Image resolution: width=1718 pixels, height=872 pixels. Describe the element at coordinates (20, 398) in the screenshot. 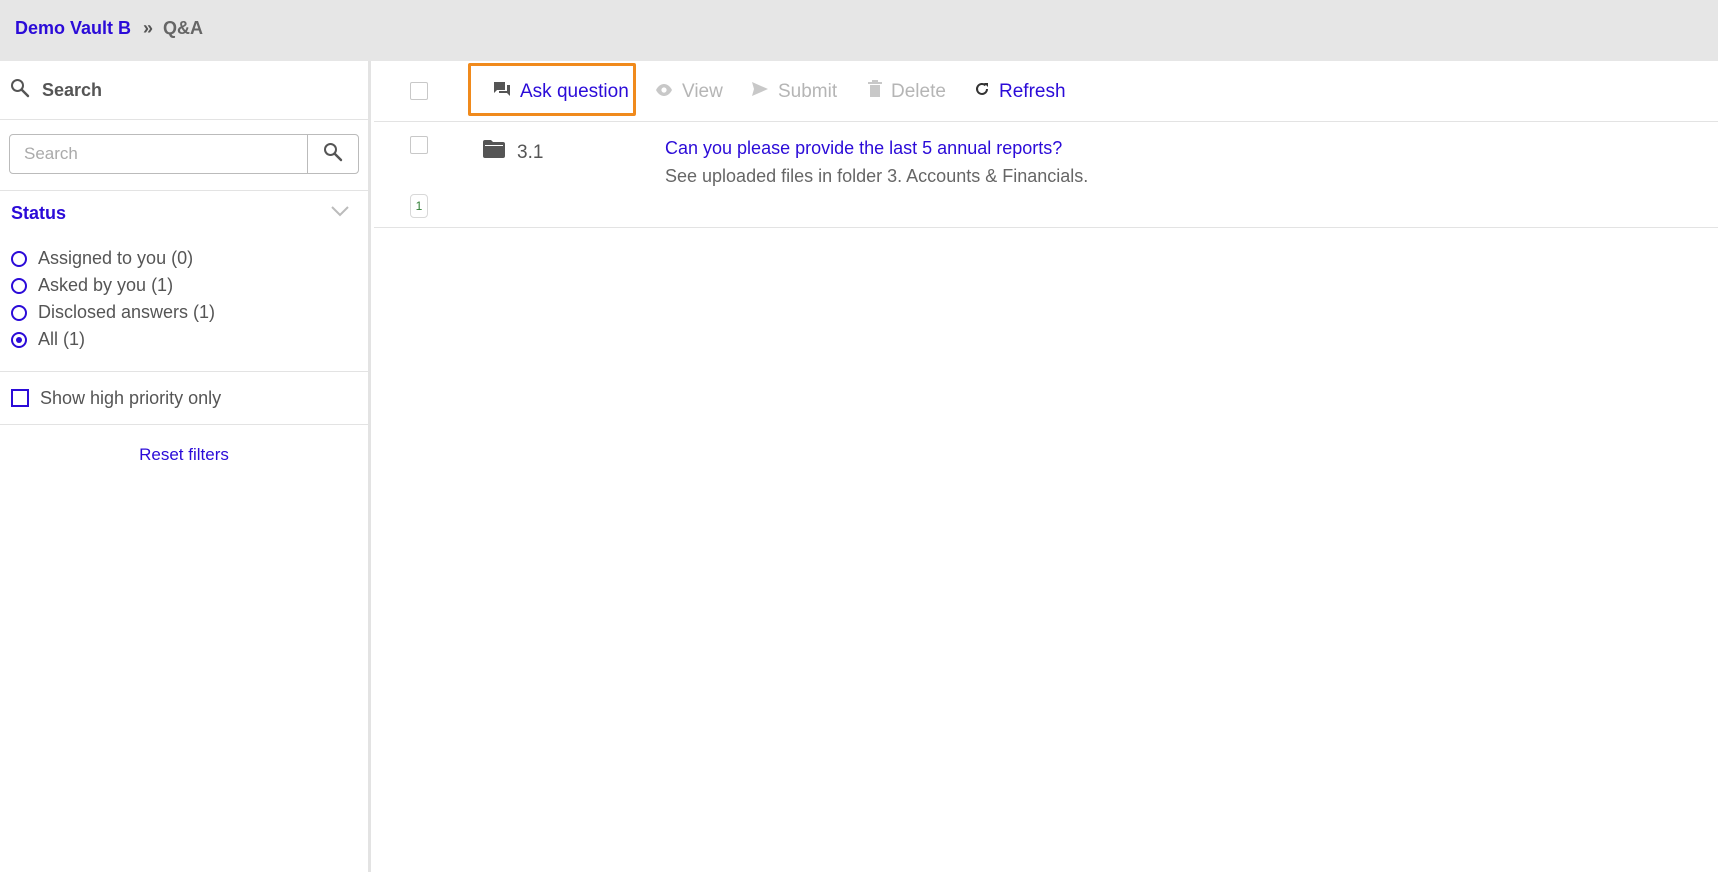

I see `high-priority-checkbox` at that location.